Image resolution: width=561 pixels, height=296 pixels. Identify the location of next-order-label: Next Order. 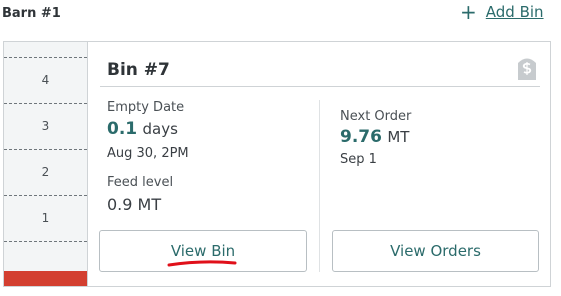
(376, 116).